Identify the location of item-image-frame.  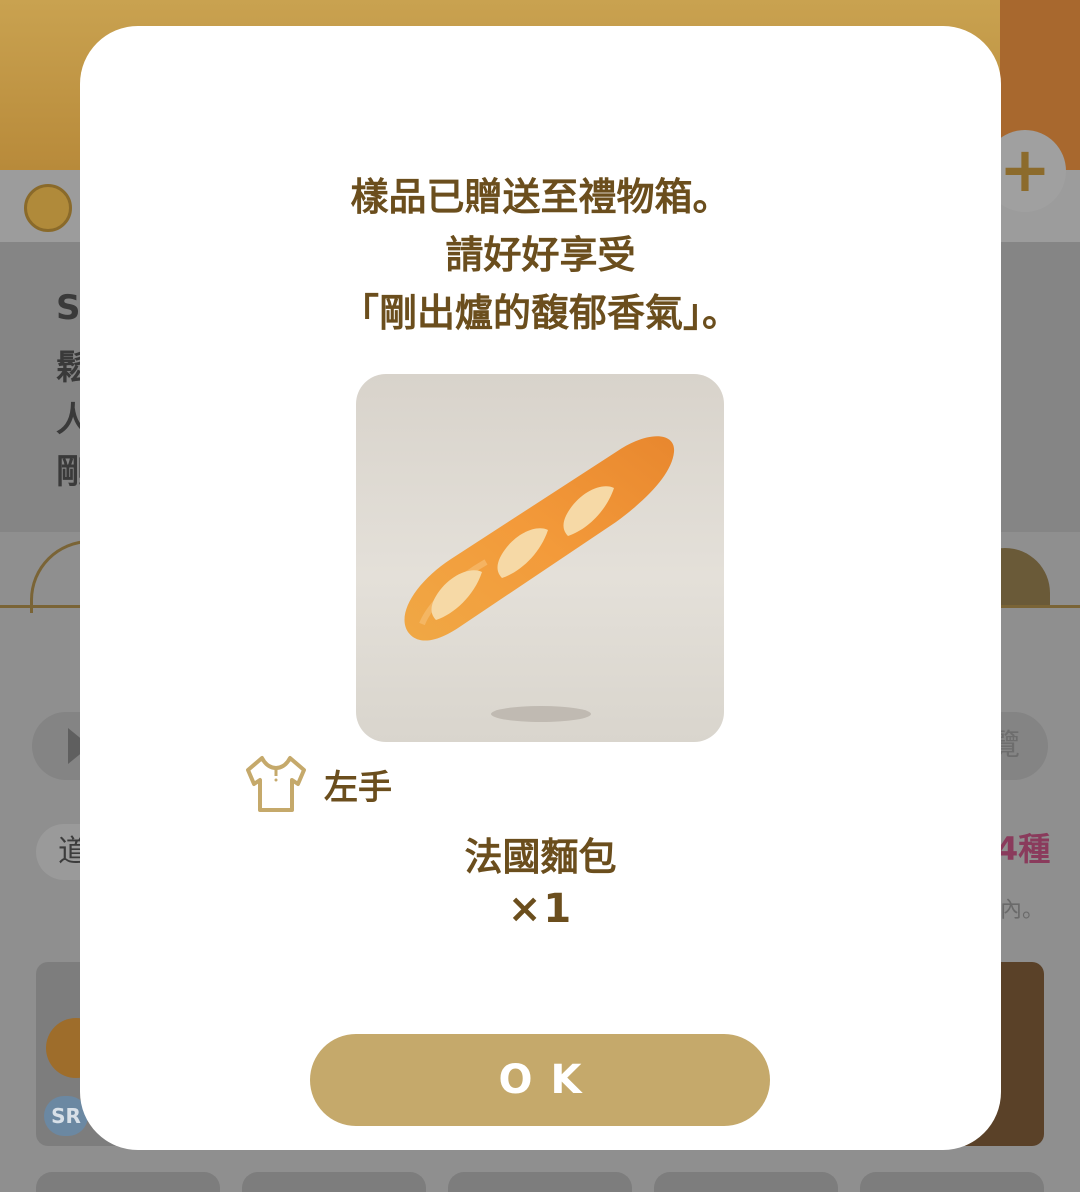
(540, 558).